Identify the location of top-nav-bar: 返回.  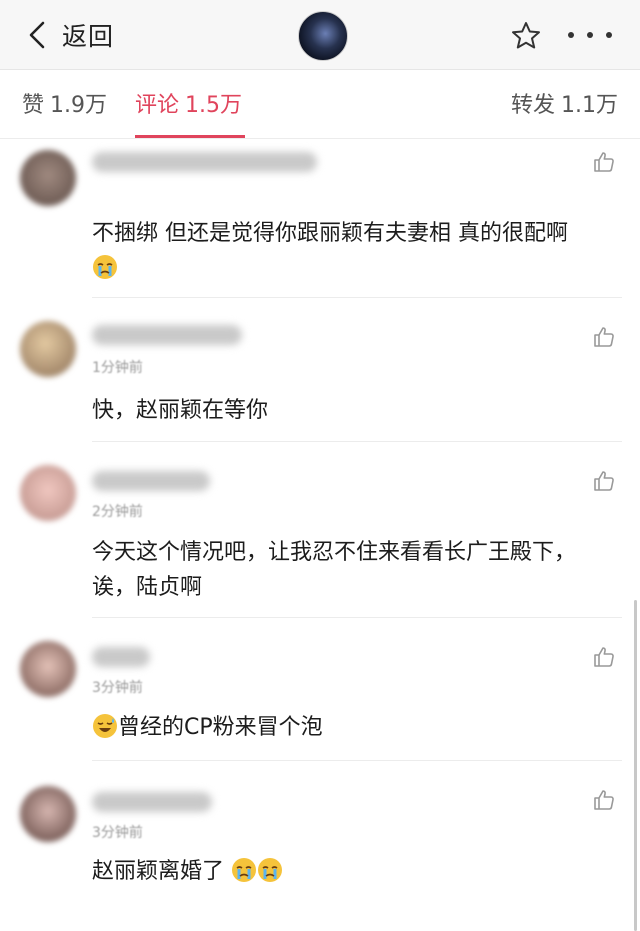
(320, 35).